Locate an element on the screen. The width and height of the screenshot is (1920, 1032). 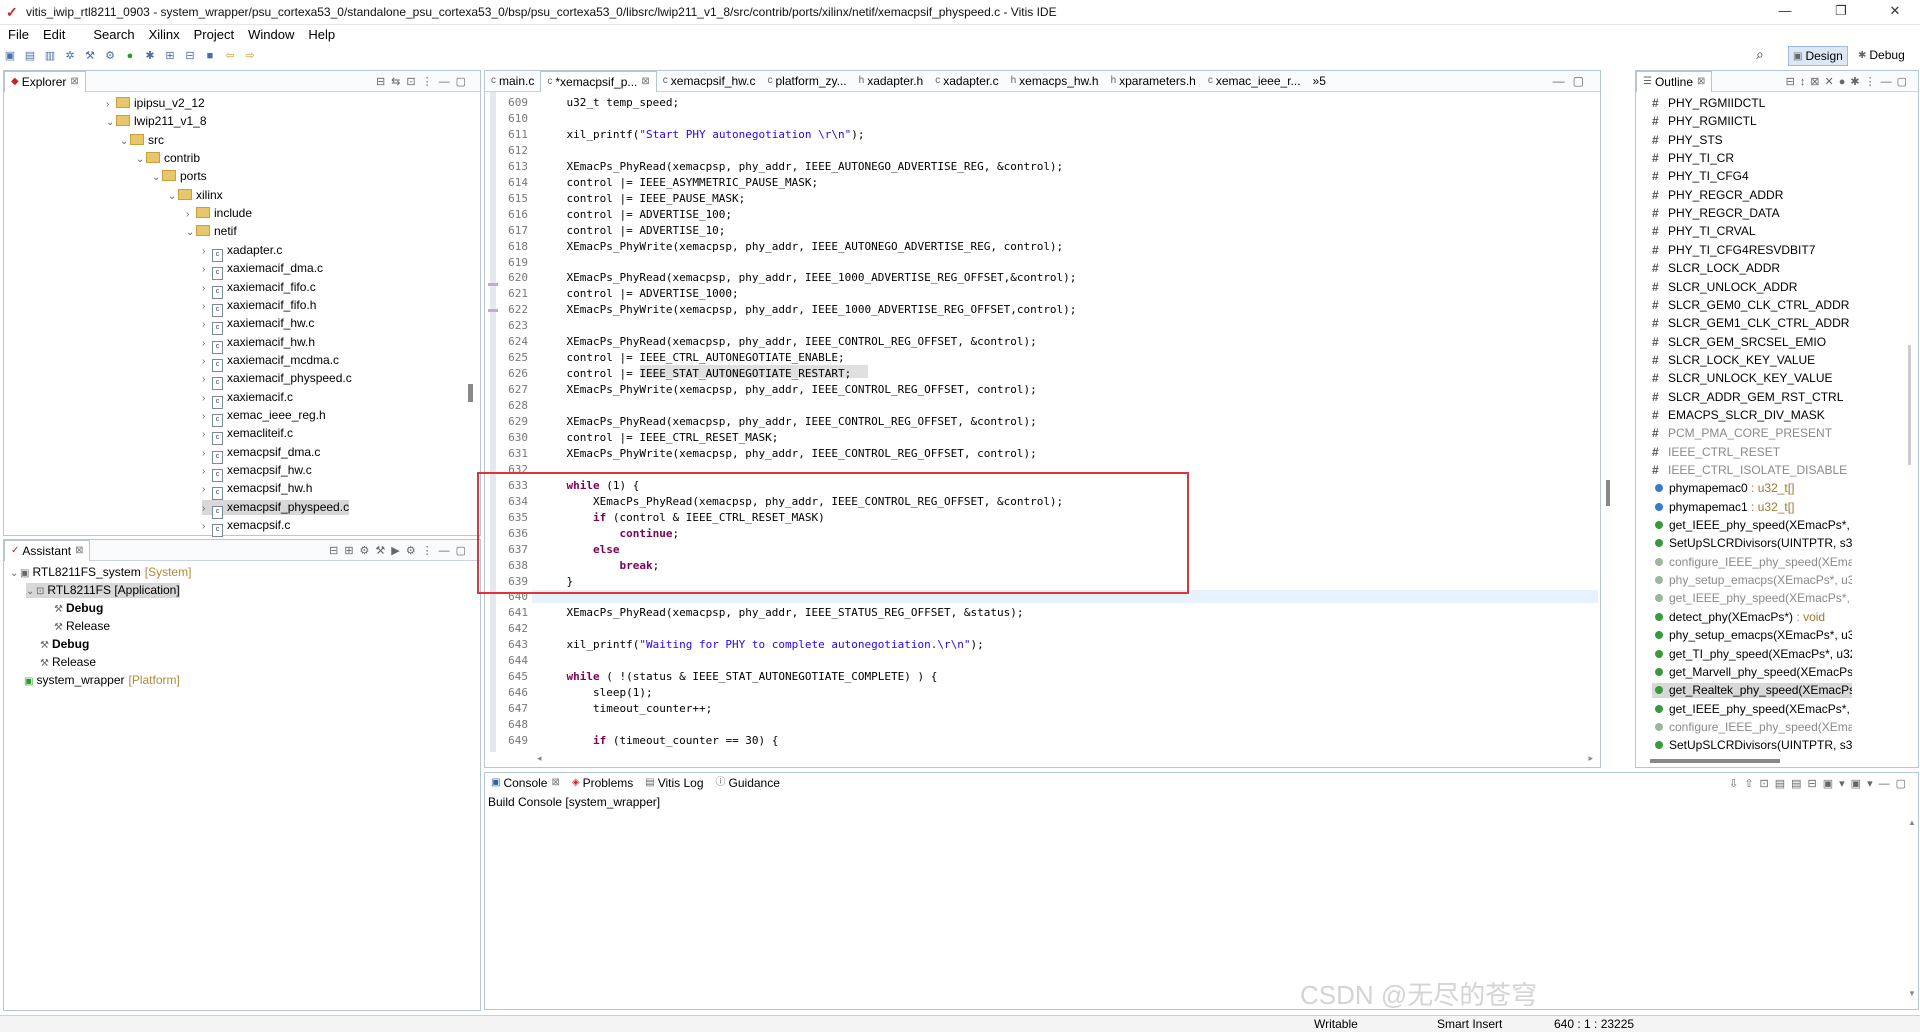
editor-tab: c xadapter.c is located at coordinates (966, 81).